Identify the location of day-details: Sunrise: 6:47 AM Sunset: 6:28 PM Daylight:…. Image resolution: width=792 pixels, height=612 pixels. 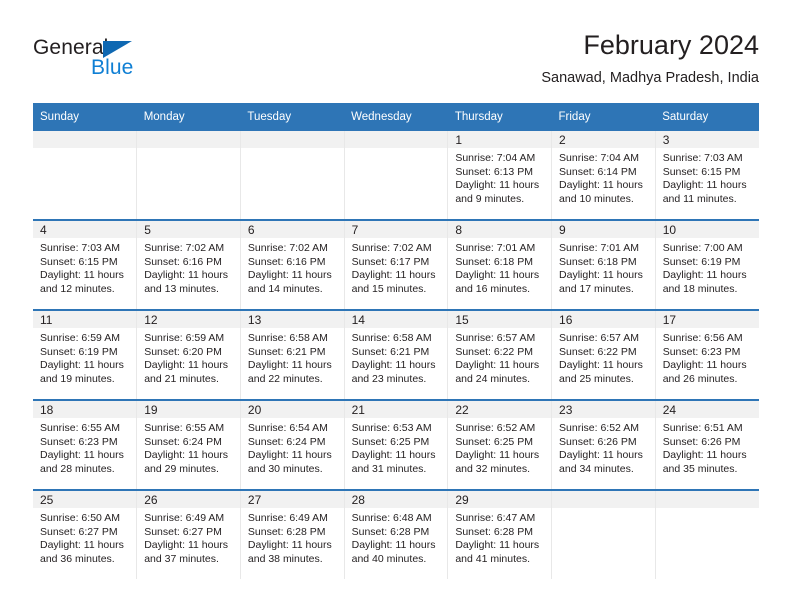
(500, 537).